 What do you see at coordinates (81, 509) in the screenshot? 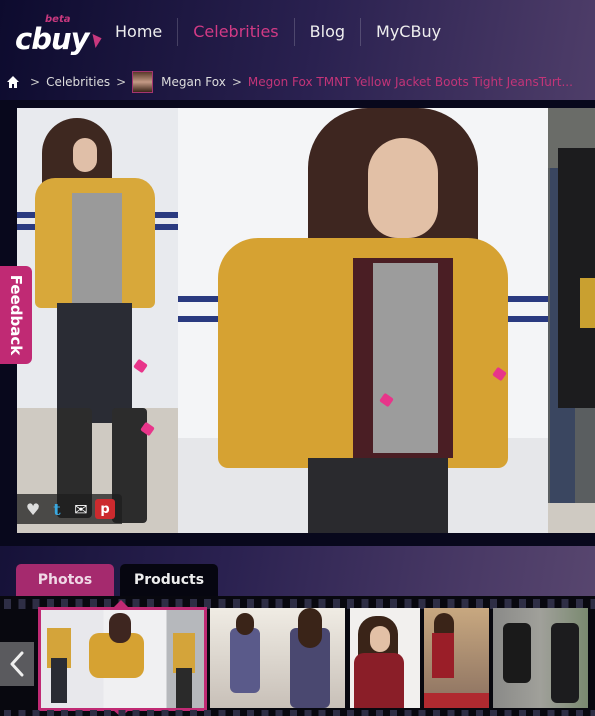
I see `email-icon: ✉` at bounding box center [81, 509].